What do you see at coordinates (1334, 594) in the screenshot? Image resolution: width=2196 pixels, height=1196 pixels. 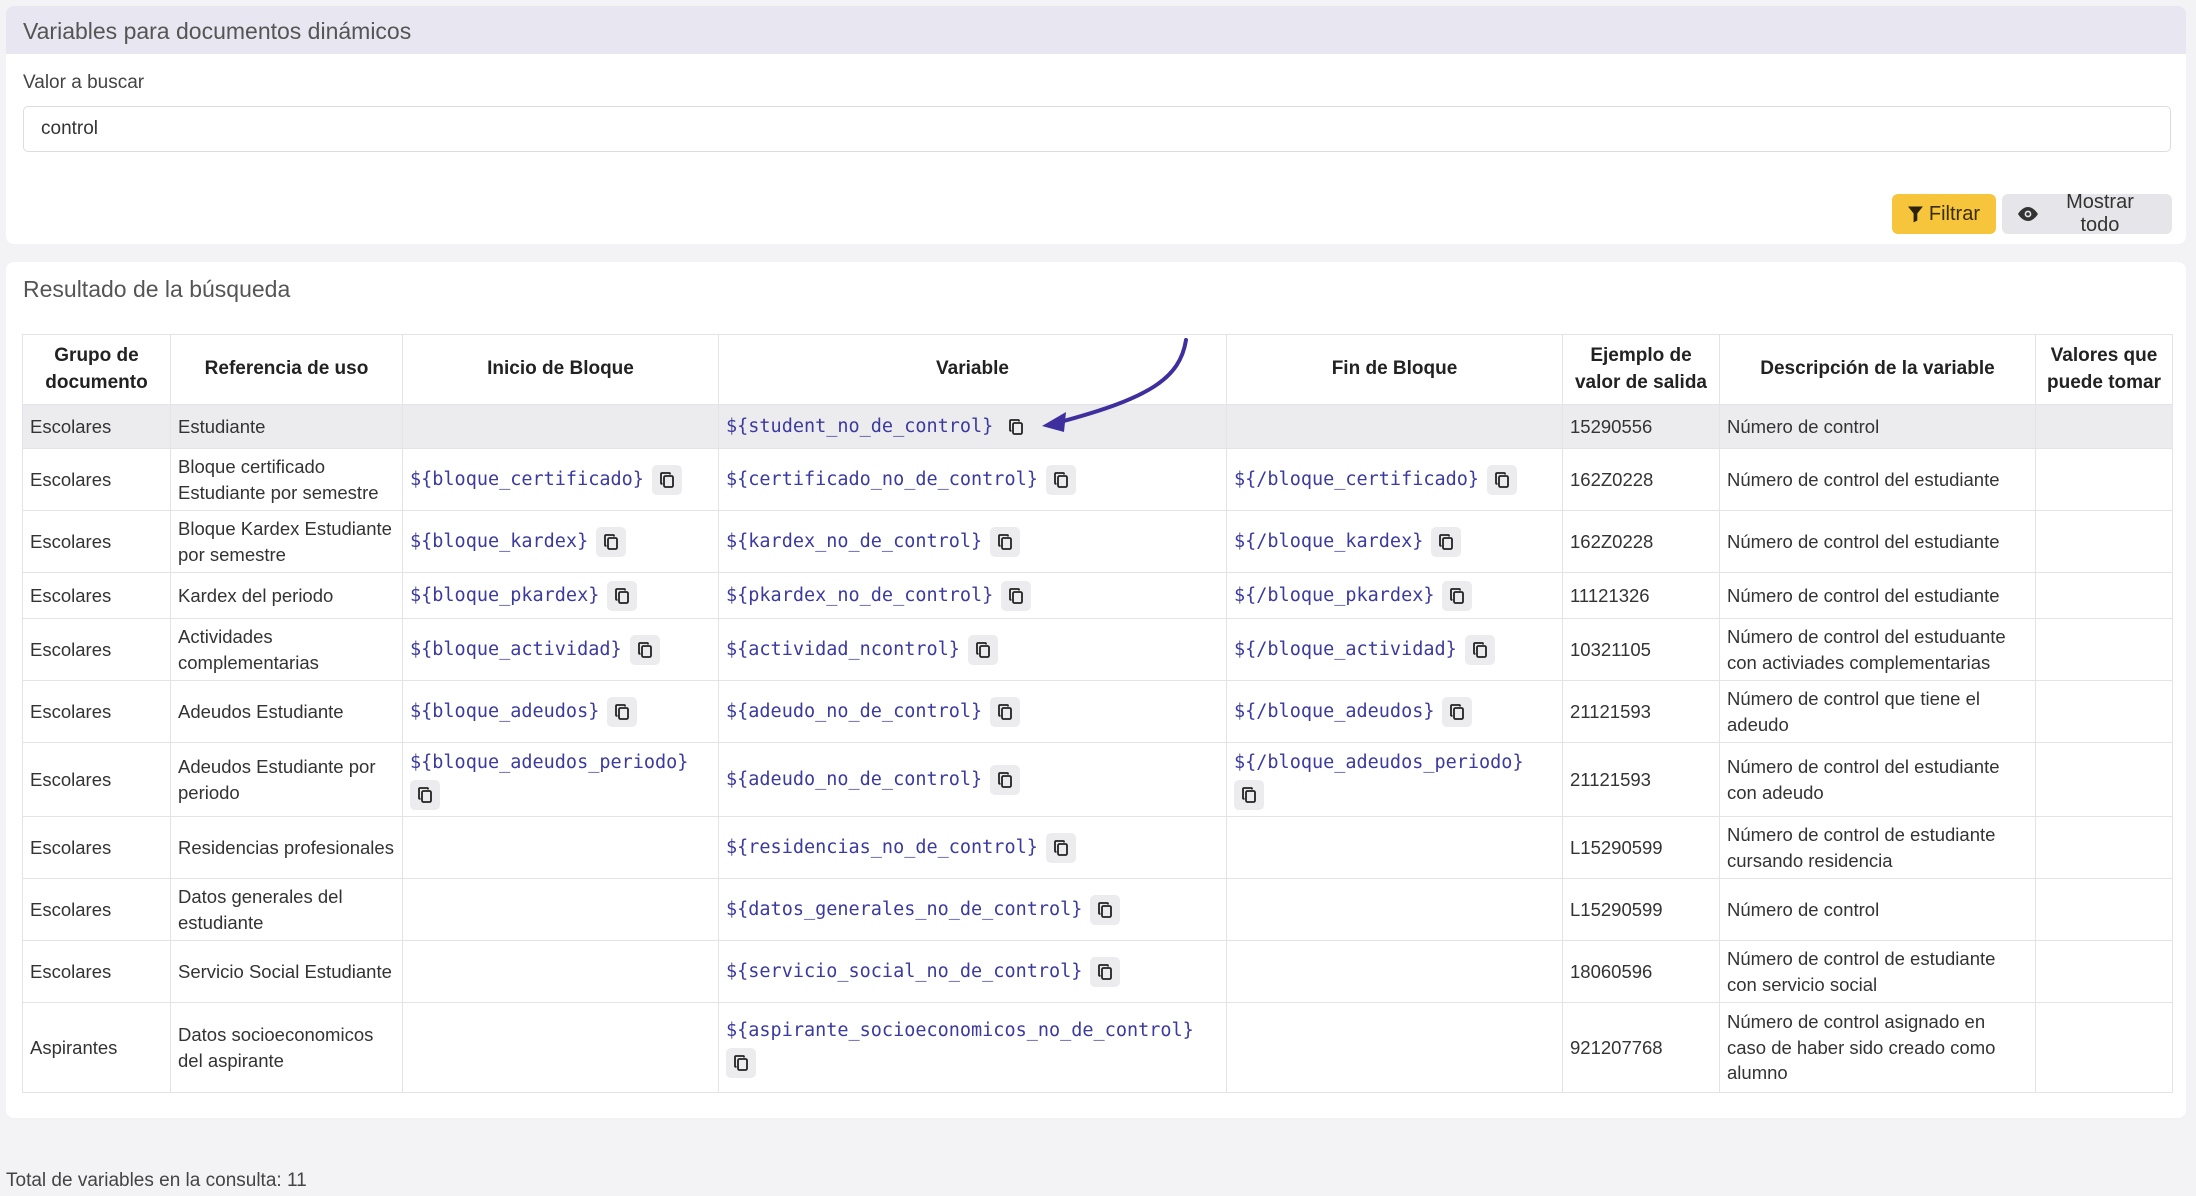 I see `code-fin: ${/bloque_pkardex}` at bounding box center [1334, 594].